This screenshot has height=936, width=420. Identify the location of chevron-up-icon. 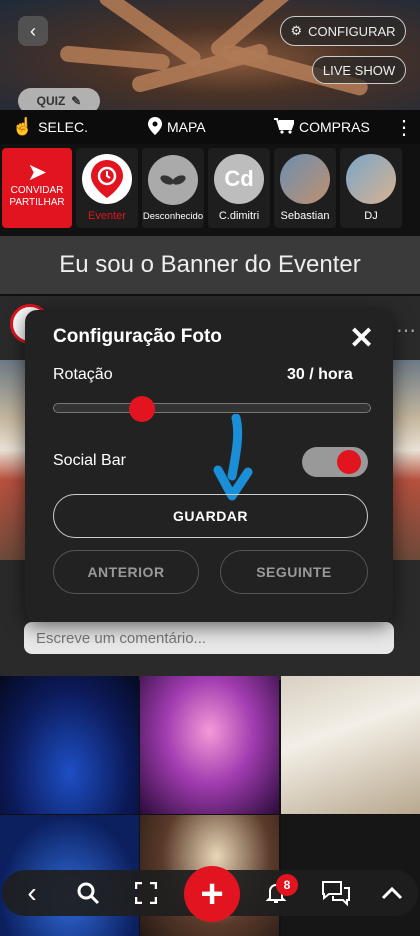
(392, 893).